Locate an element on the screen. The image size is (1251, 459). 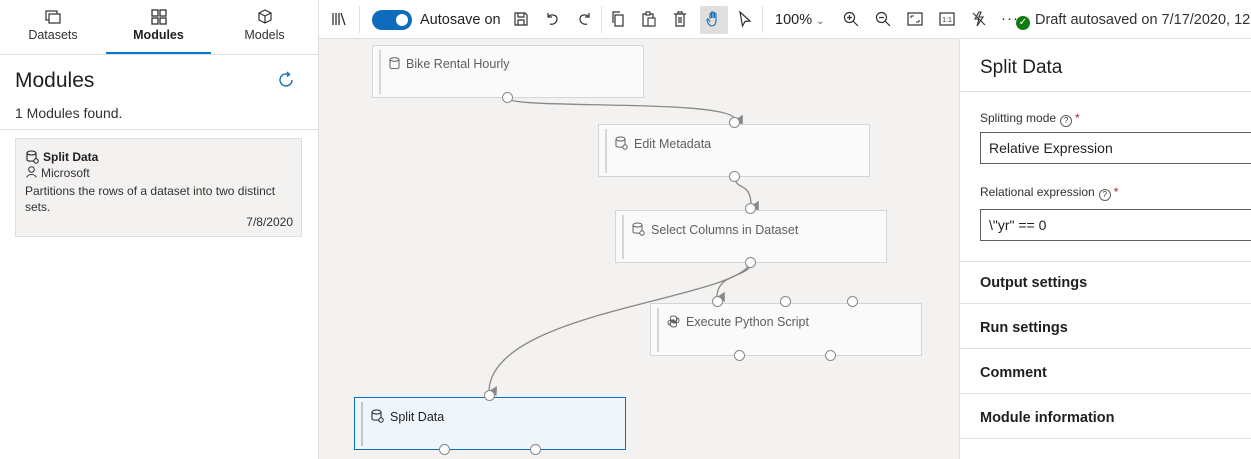
paste-icon is located at coordinates (649, 19).